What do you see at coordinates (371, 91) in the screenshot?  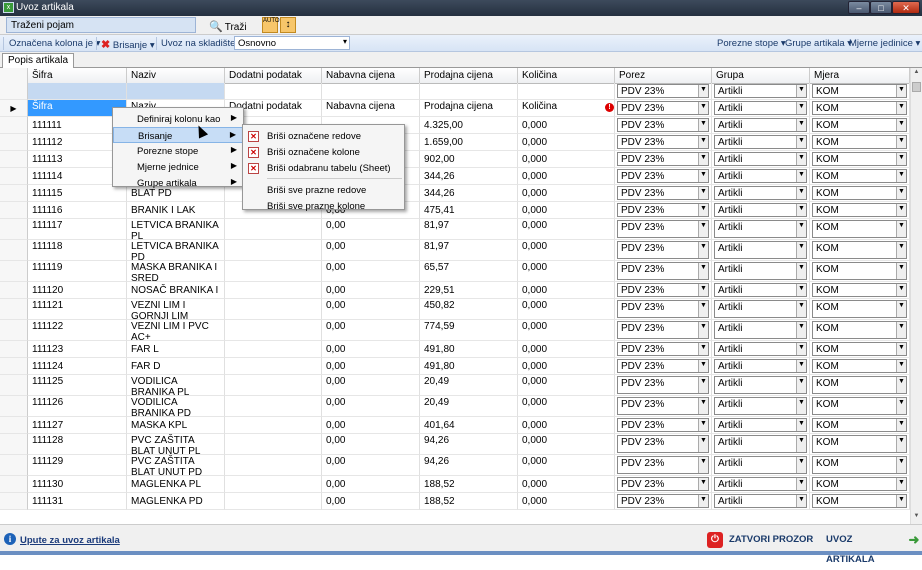 I see `cell-nabavna` at bounding box center [371, 91].